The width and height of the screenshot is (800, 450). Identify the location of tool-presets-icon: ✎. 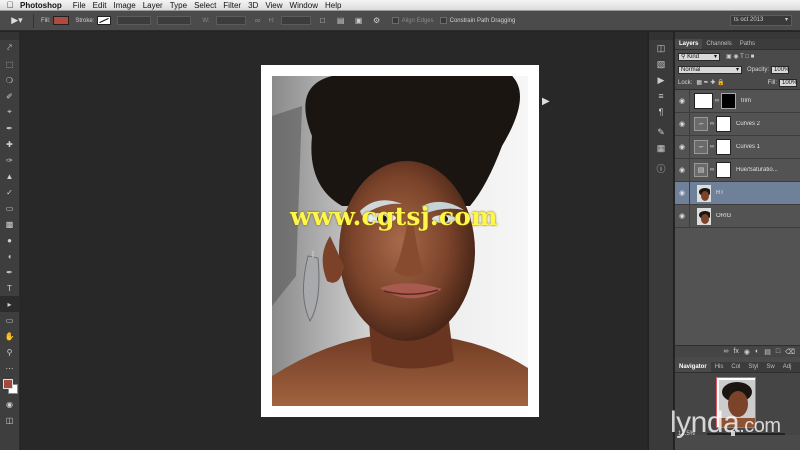
(661, 132).